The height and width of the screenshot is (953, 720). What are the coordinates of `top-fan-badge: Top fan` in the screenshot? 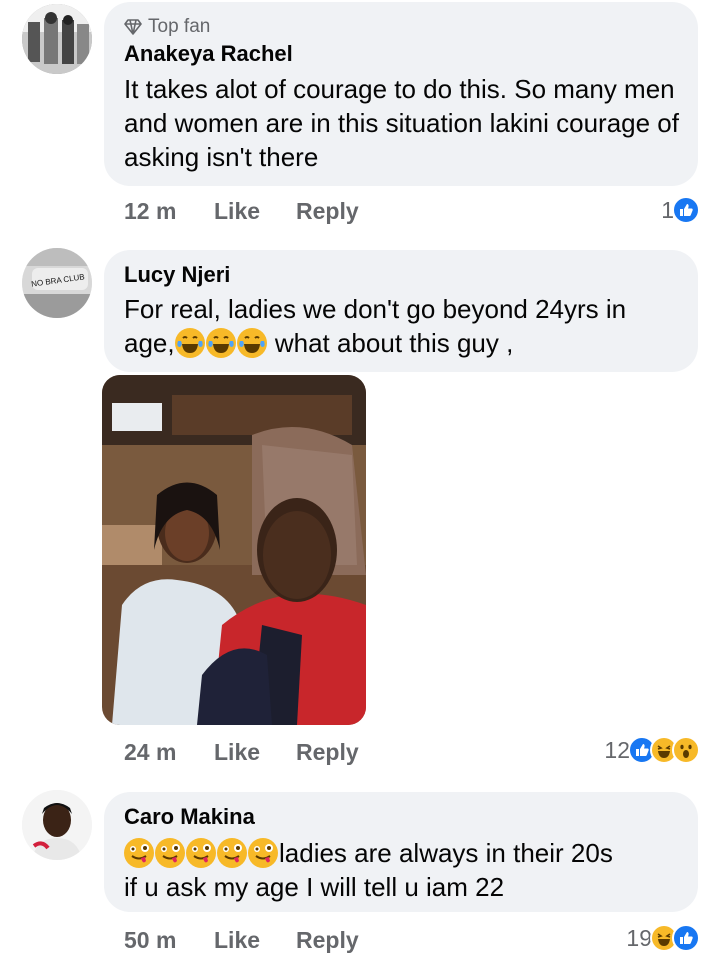 It's located at (167, 27).